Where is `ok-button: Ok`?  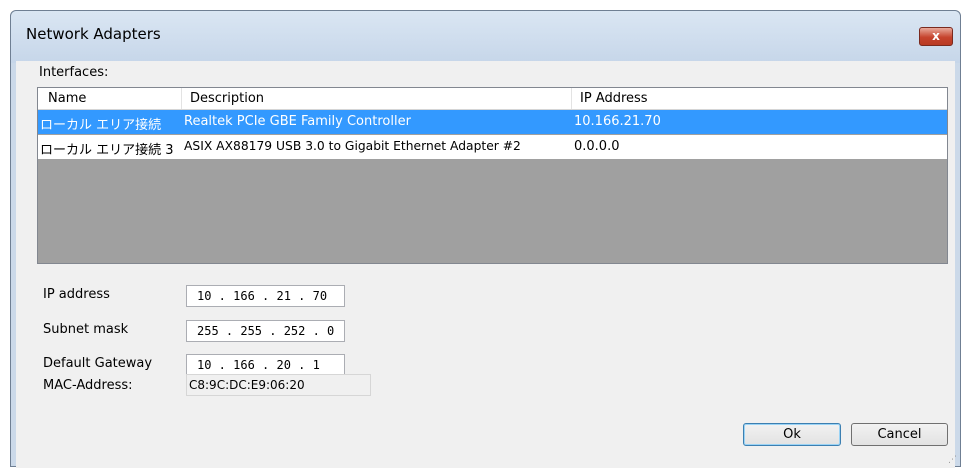
ok-button: Ok is located at coordinates (792, 434).